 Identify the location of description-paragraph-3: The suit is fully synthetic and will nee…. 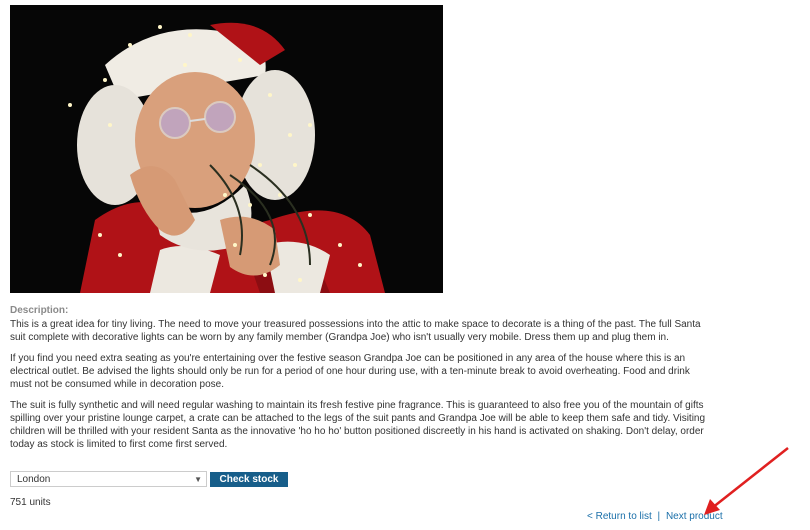
(358, 425).